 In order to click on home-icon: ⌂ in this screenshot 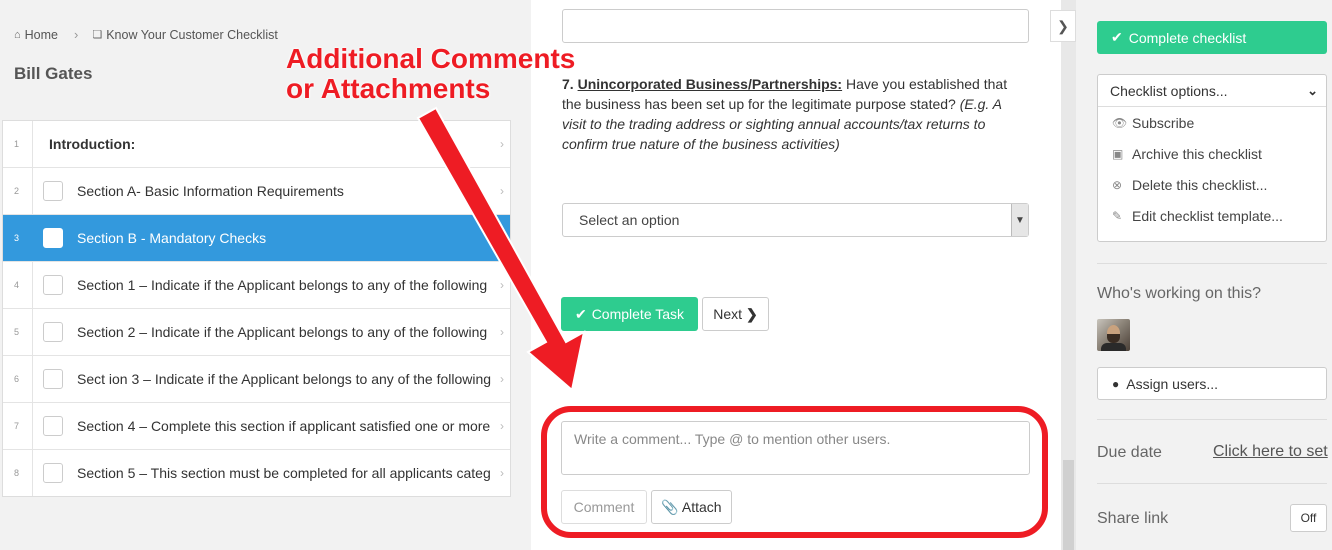, I will do `click(17, 34)`.